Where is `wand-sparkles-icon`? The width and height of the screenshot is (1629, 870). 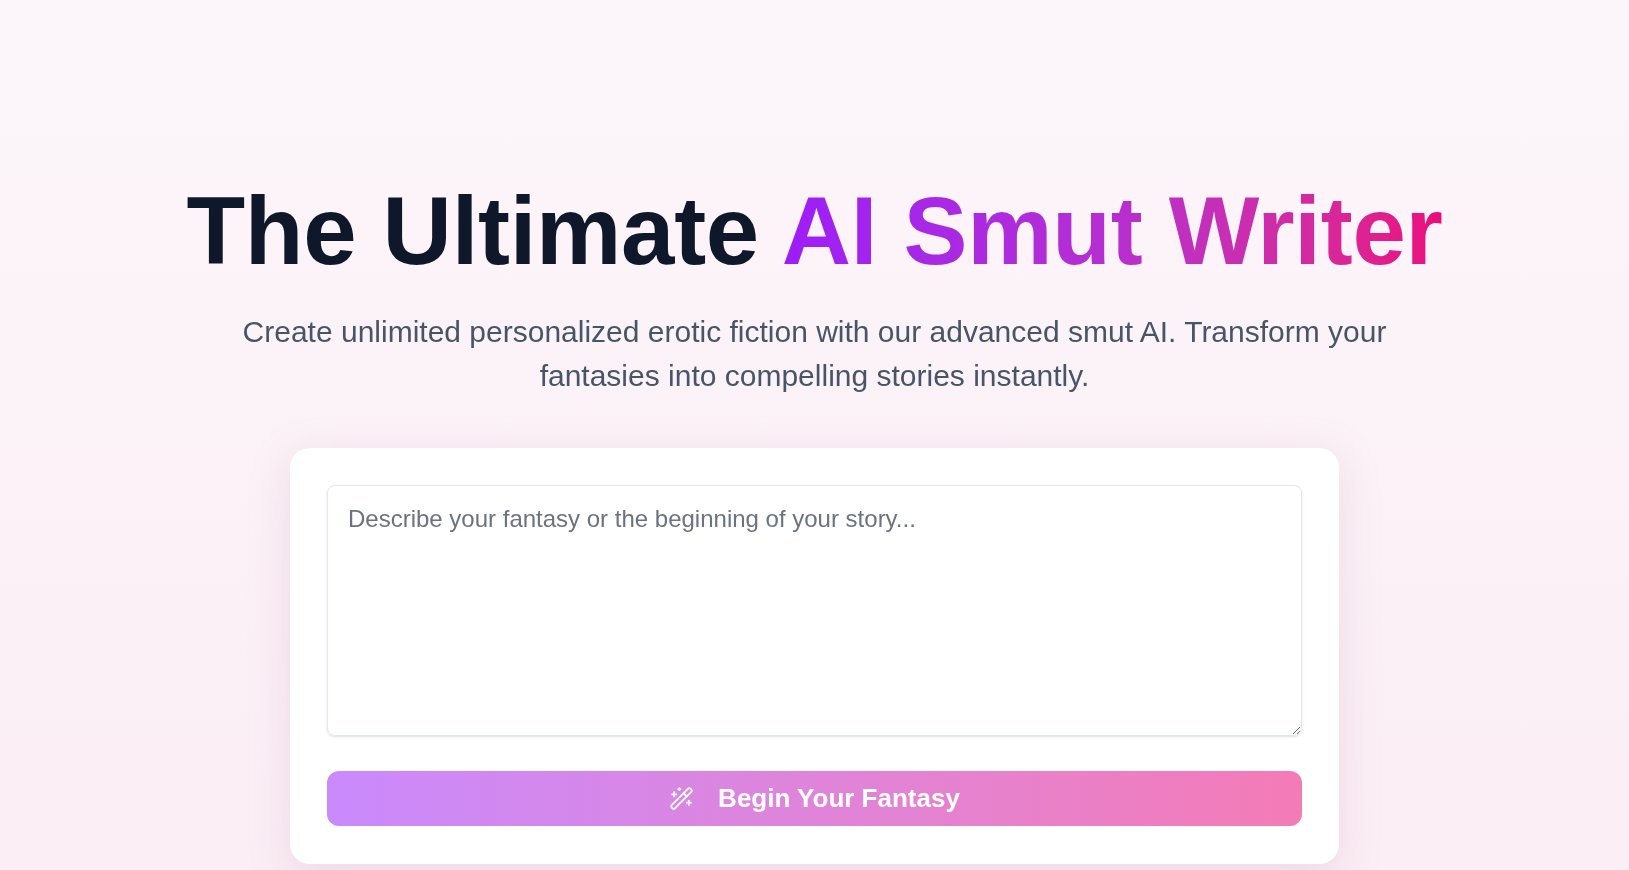 wand-sparkles-icon is located at coordinates (682, 798).